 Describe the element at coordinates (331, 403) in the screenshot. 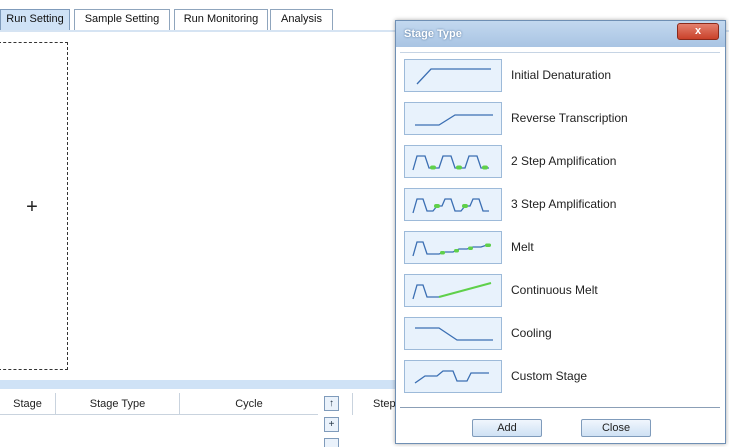

I see `move-up-button: ↑` at that location.